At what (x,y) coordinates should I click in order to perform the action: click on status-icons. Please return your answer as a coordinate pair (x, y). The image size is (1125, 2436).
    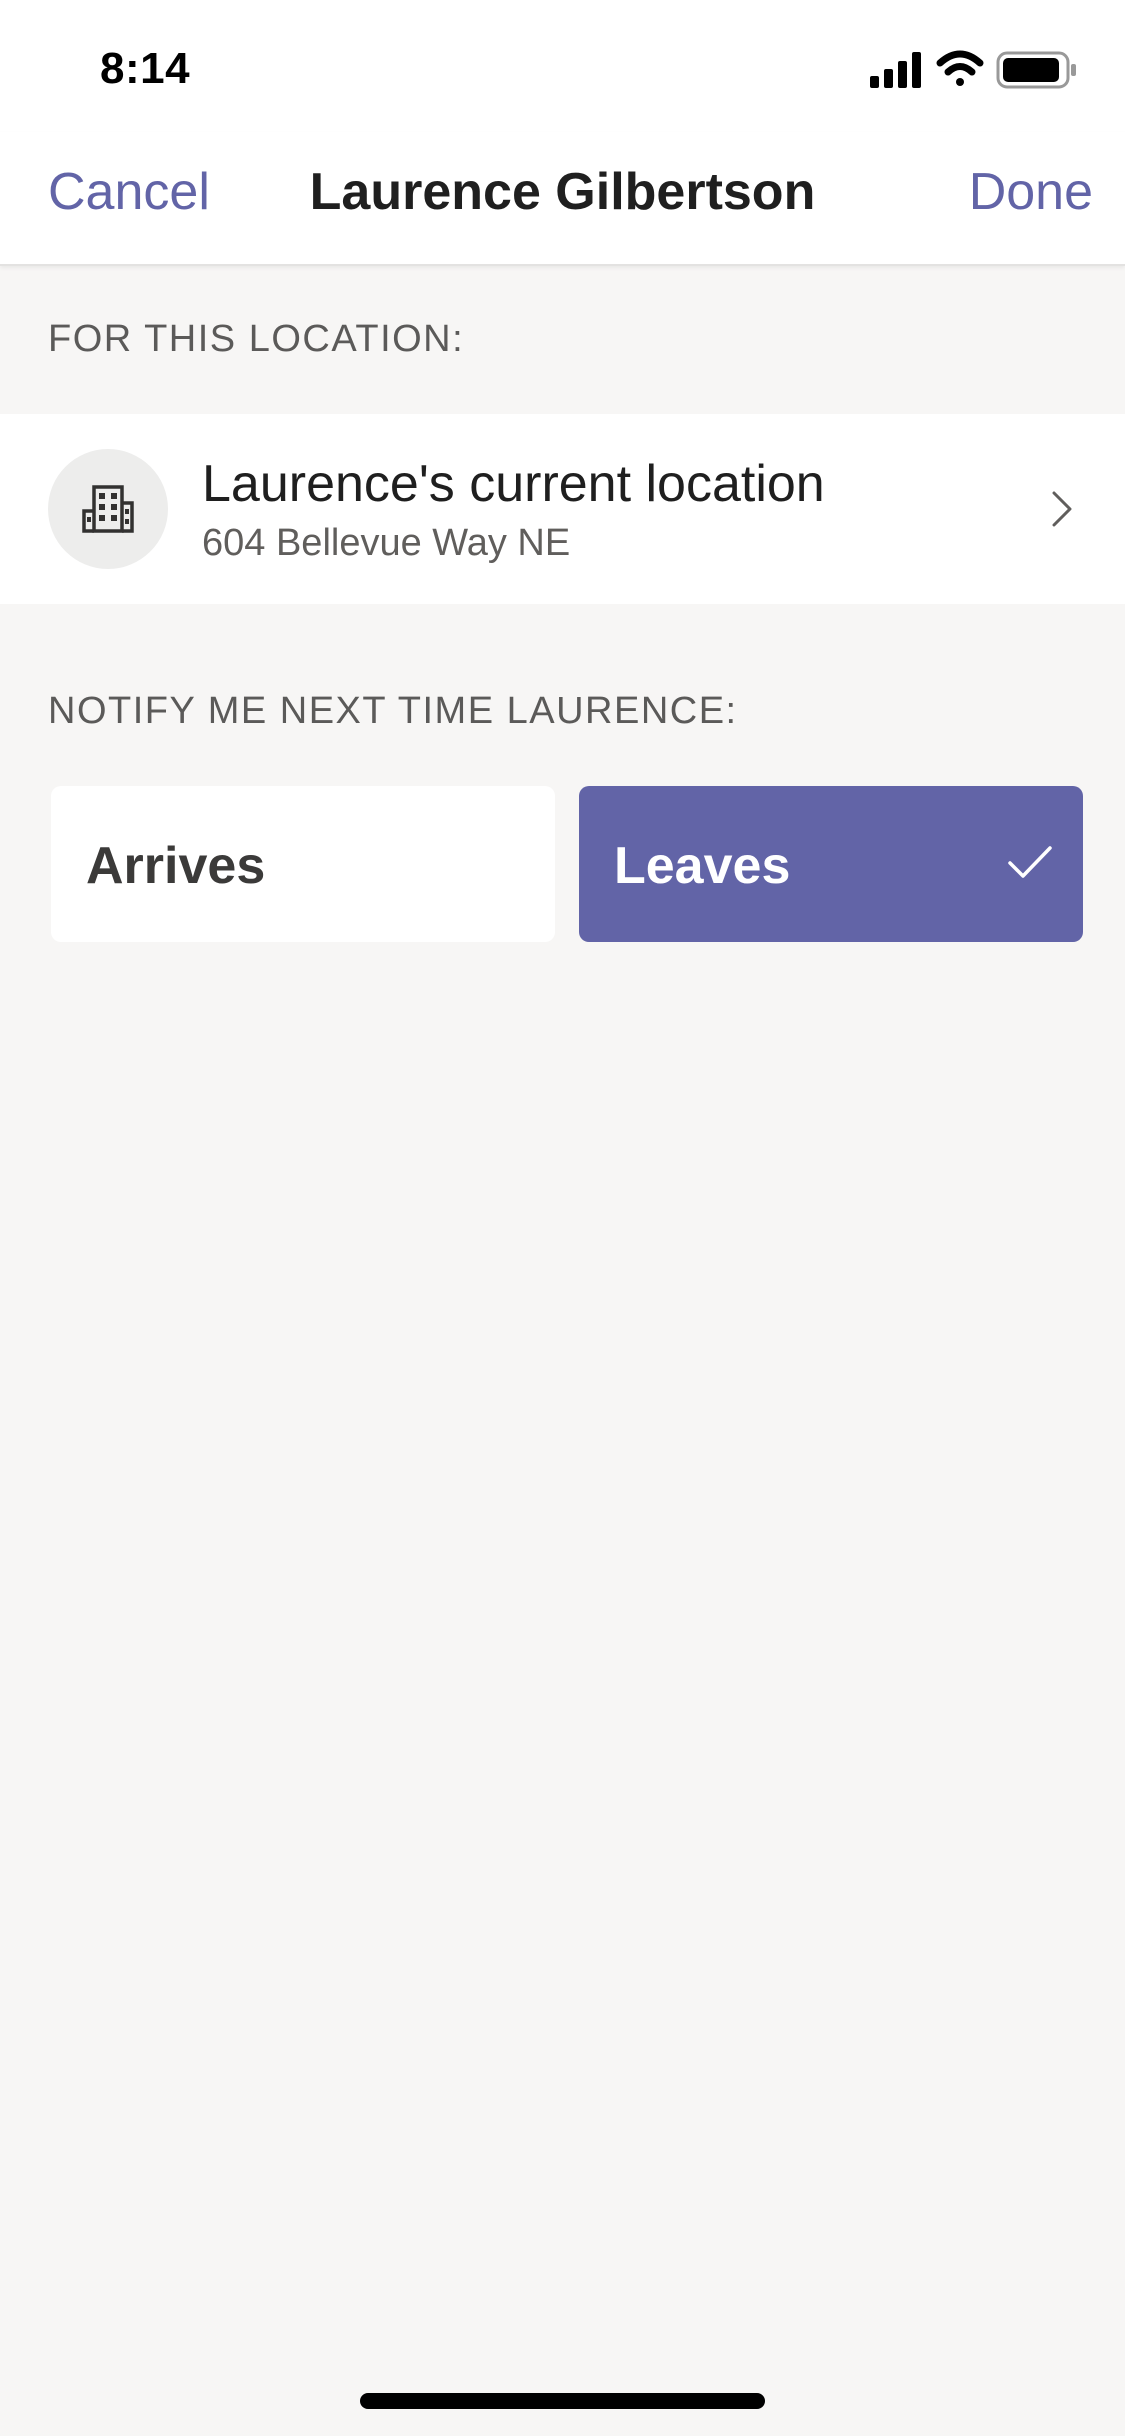
    Looking at the image, I should click on (975, 70).